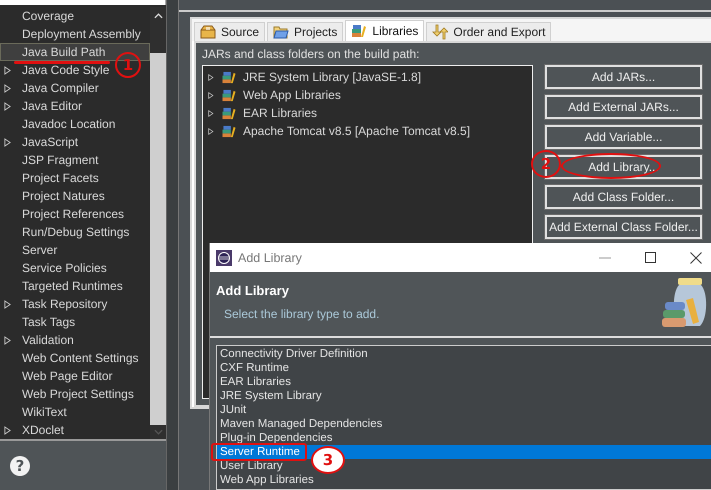  I want to click on property-page-item: JSP Fragment, so click(51, 160).